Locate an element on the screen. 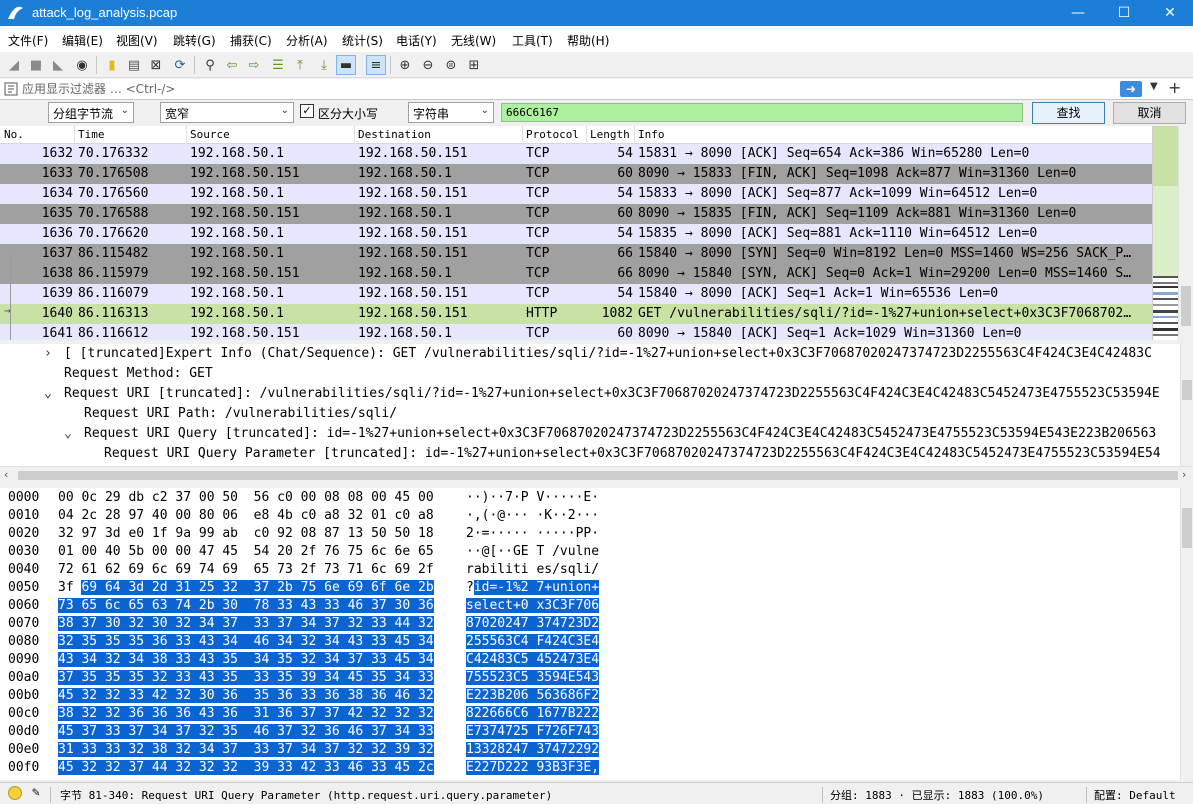 Image resolution: width=1193 pixels, height=804 pixels. go-back-icon: ⇦ is located at coordinates (232, 65).